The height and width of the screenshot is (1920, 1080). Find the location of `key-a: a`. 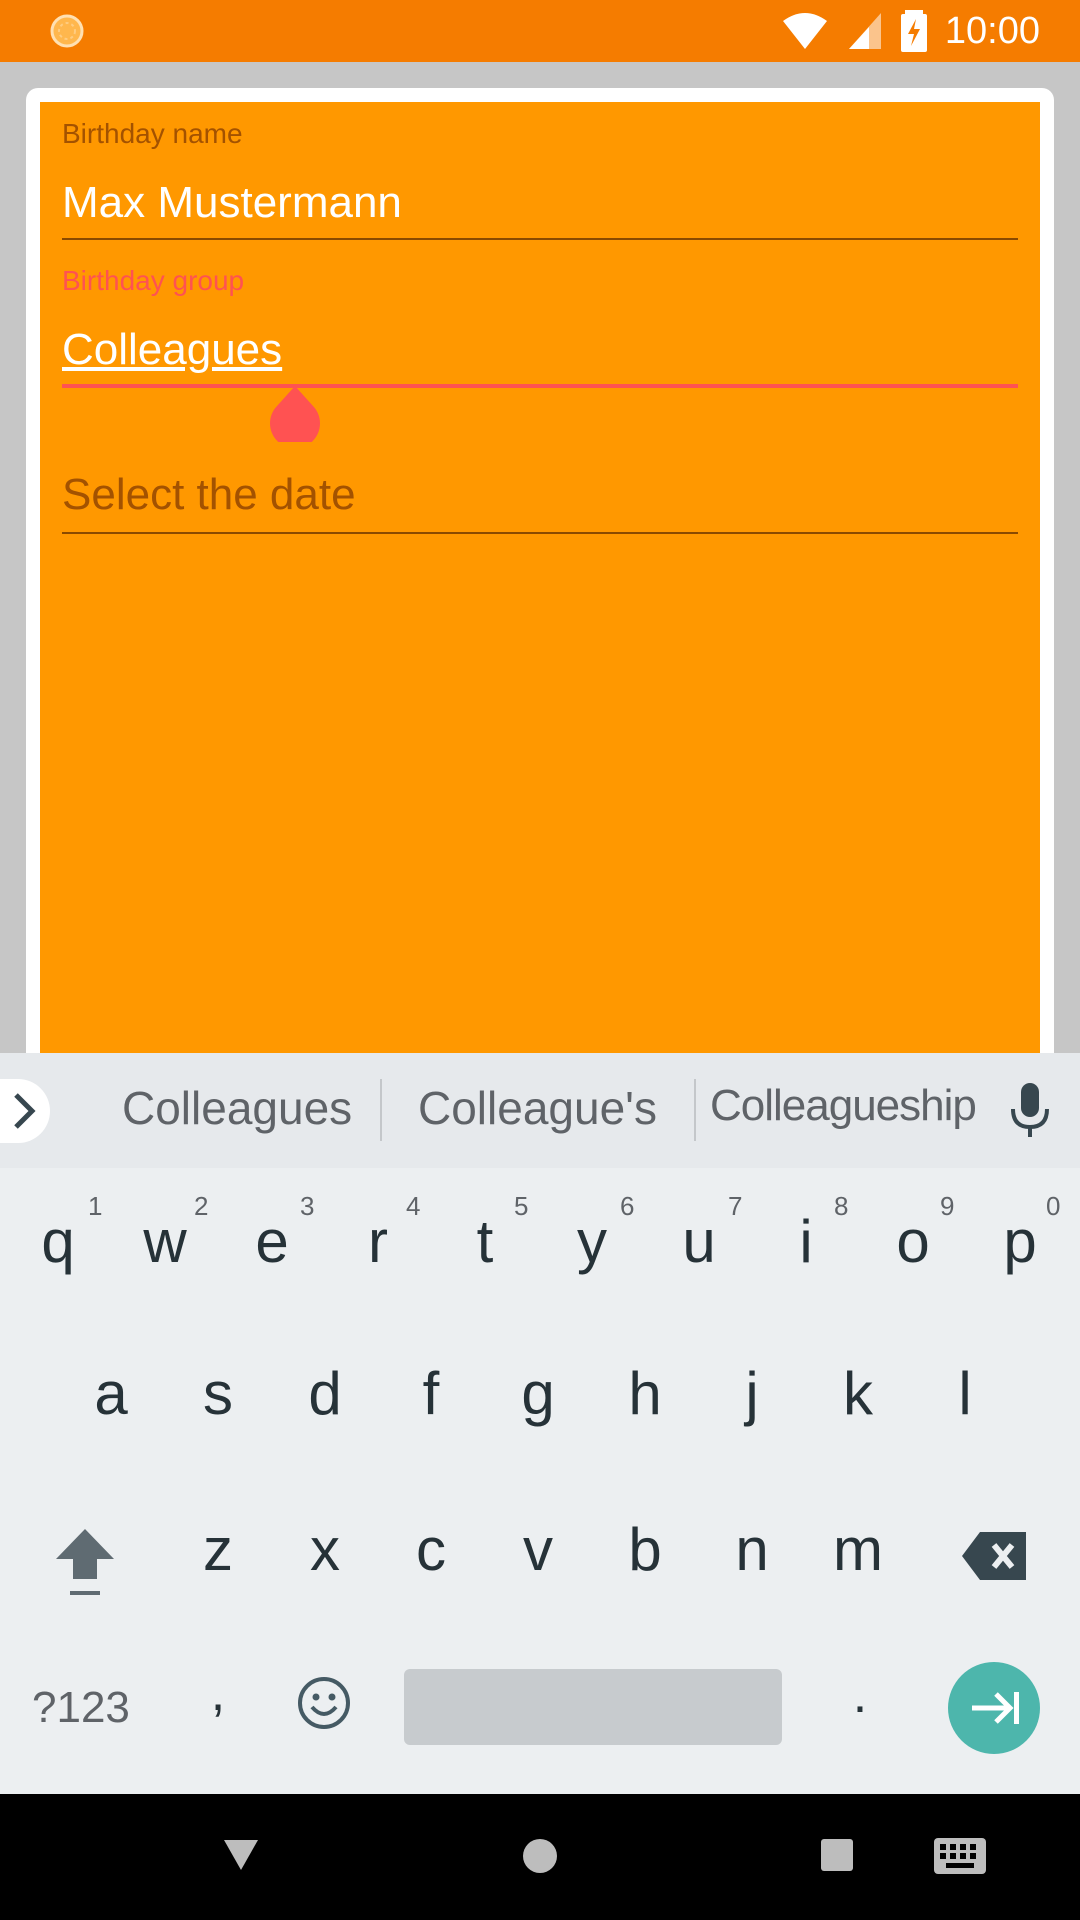

key-a: a is located at coordinates (111, 1393).